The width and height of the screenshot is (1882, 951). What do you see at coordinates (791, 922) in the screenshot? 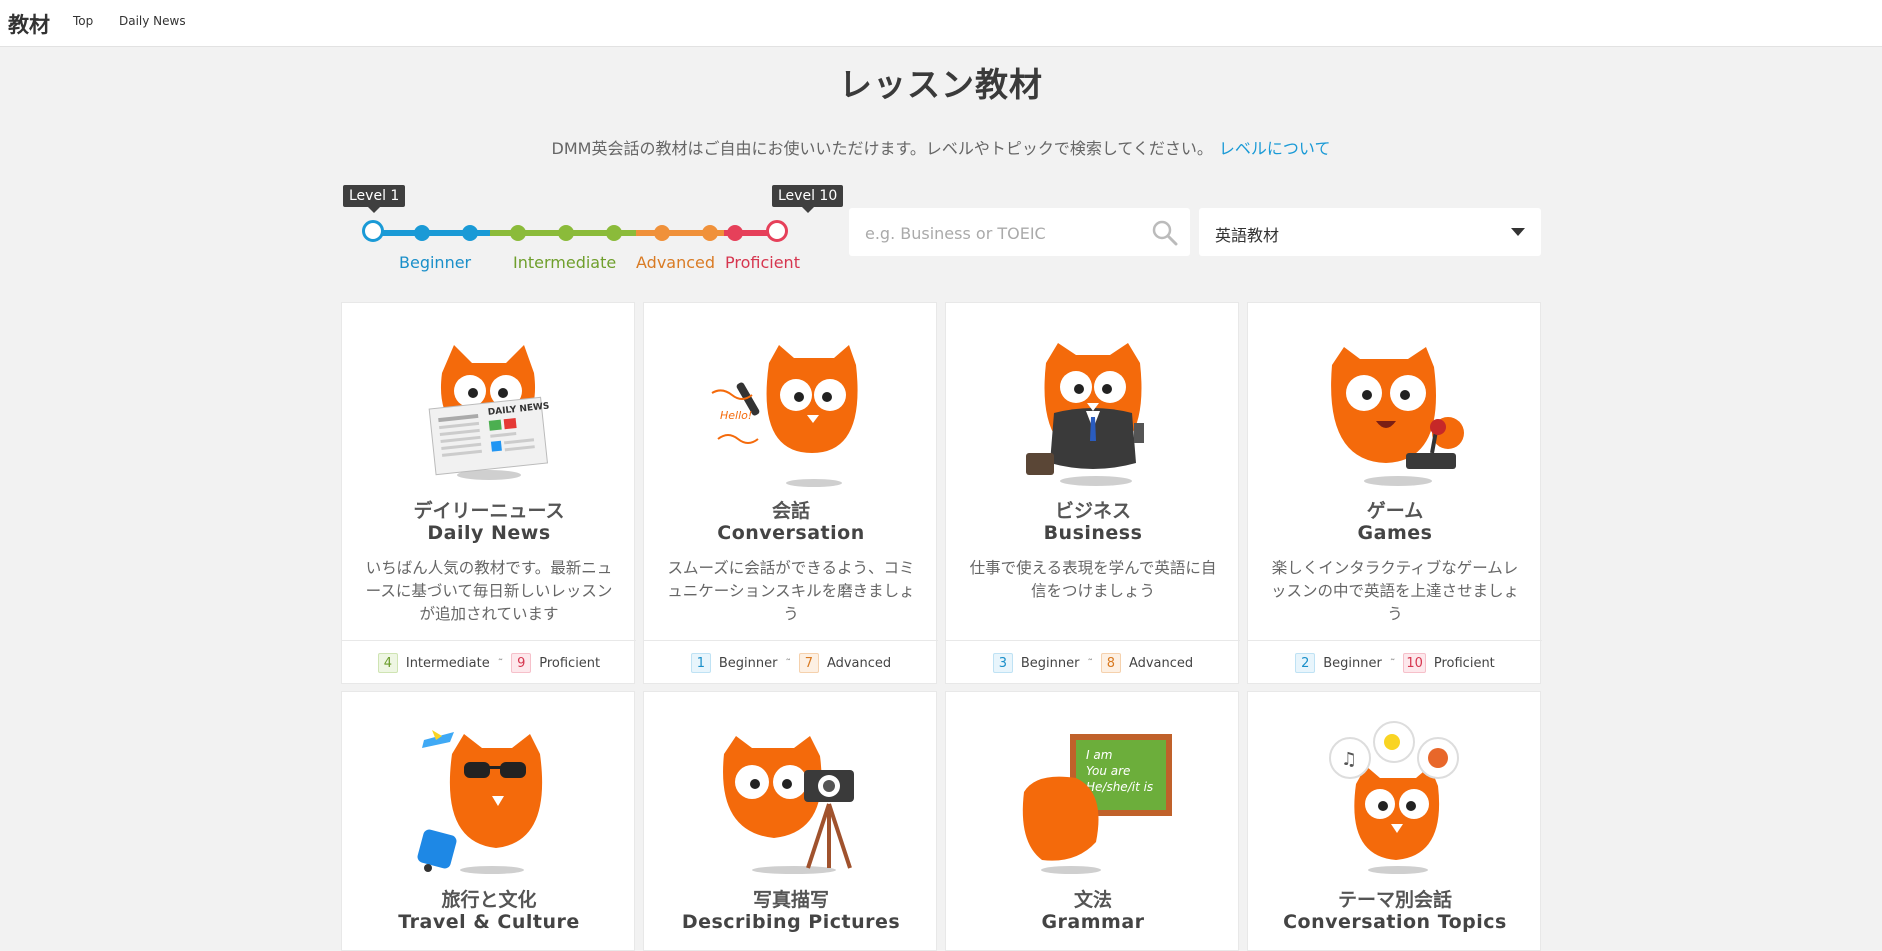
I see `card-title-en: Describing Pictures` at bounding box center [791, 922].